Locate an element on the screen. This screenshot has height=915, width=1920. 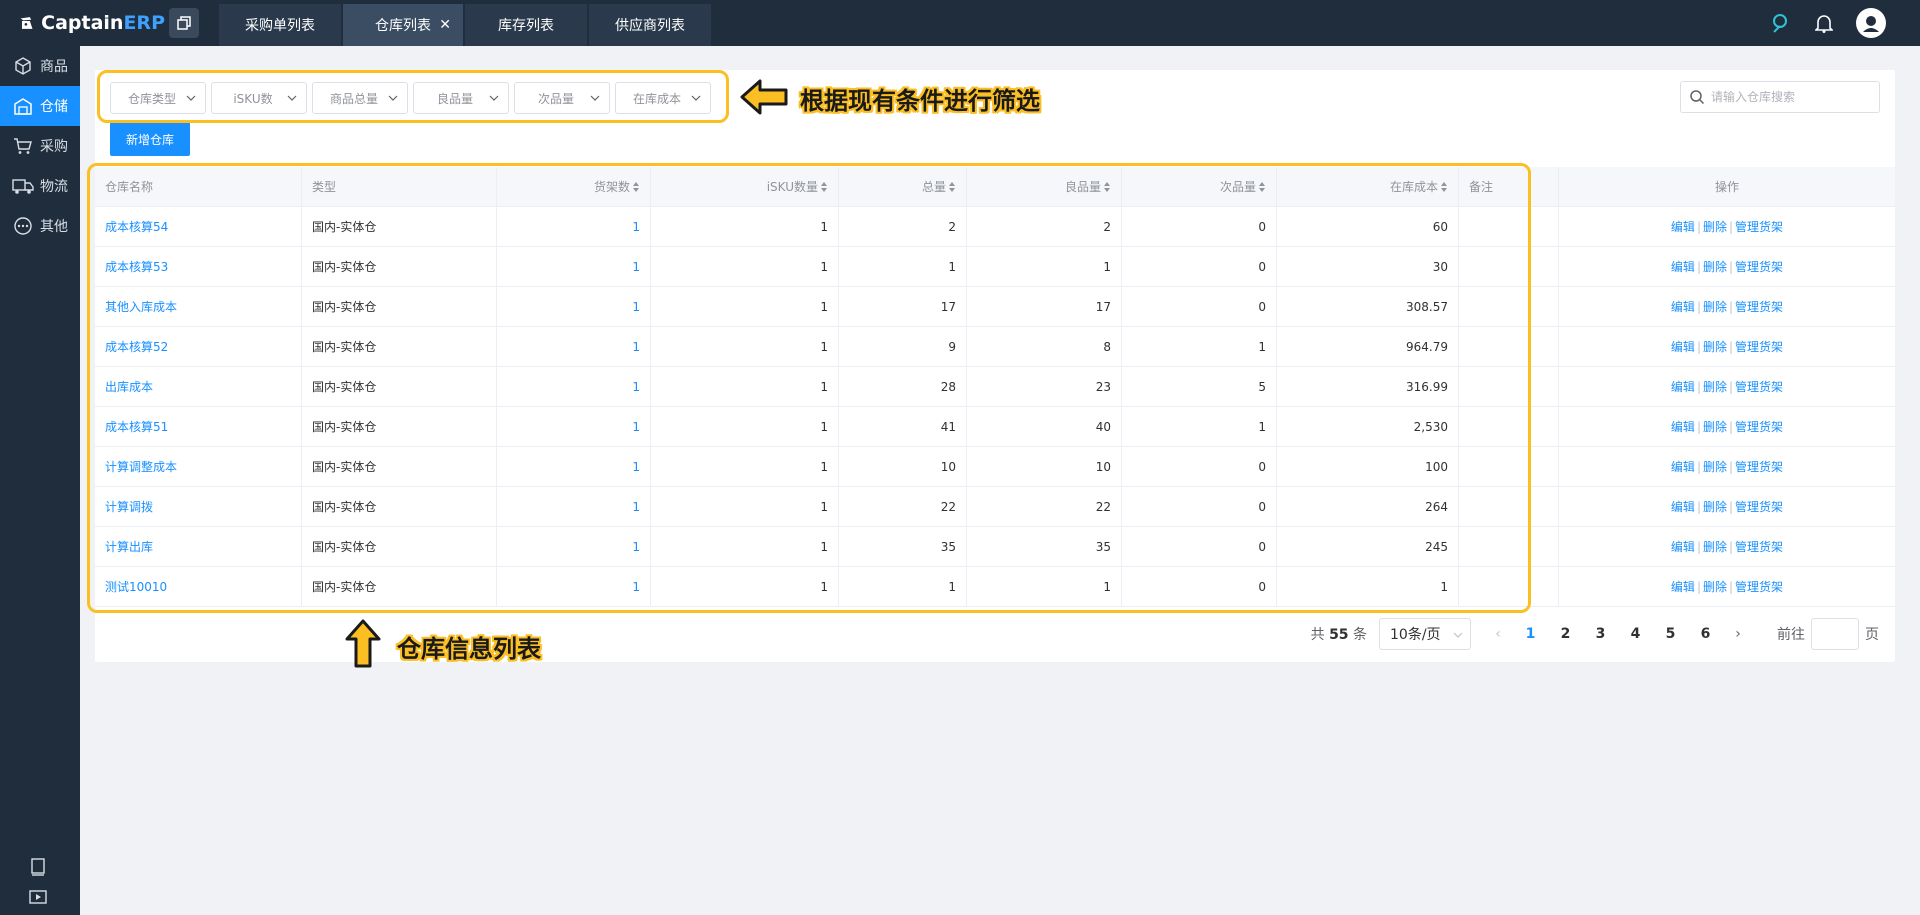
app-logo: Captain ERP is located at coordinates (82, 23).